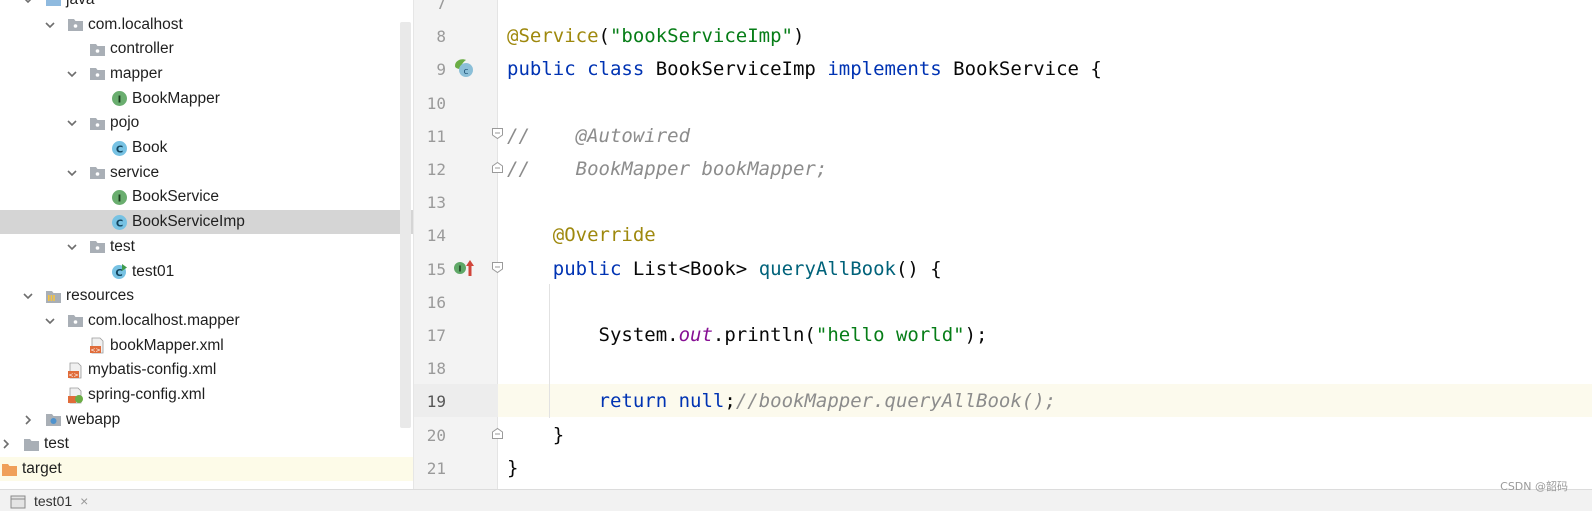 The width and height of the screenshot is (1592, 511). What do you see at coordinates (701, 36) in the screenshot?
I see `code-token: "bookServiceImp"` at bounding box center [701, 36].